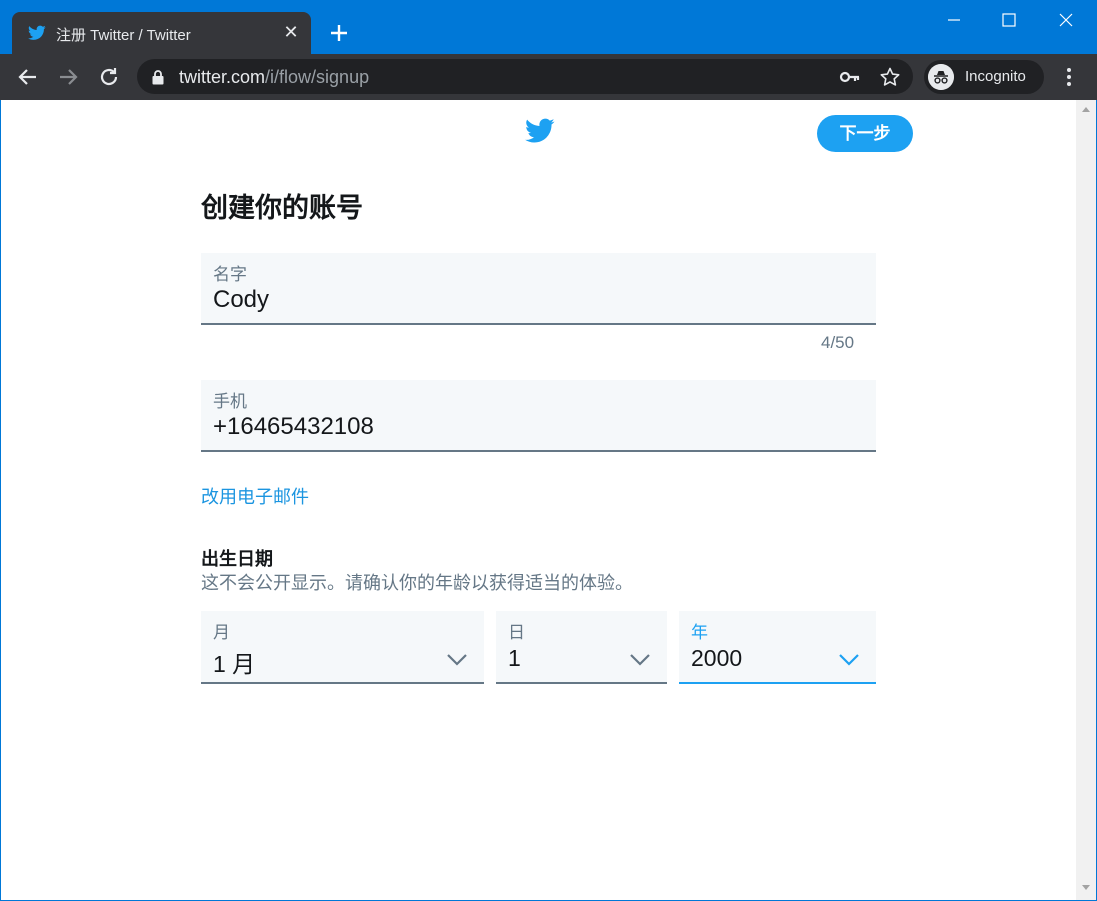 The height and width of the screenshot is (901, 1097). I want to click on url-text: twitter.com/i/flow/signup, so click(274, 77).